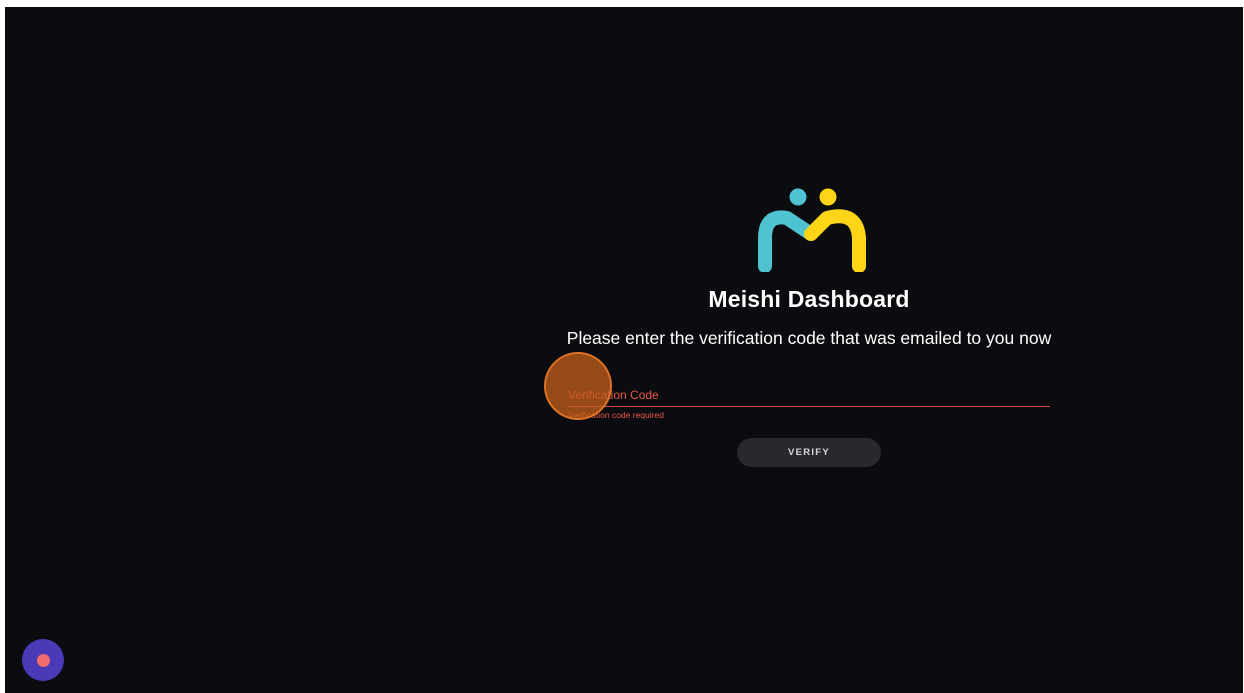 The width and height of the screenshot is (1244, 693). What do you see at coordinates (812, 230) in the screenshot?
I see `meishi-logo-icon` at bounding box center [812, 230].